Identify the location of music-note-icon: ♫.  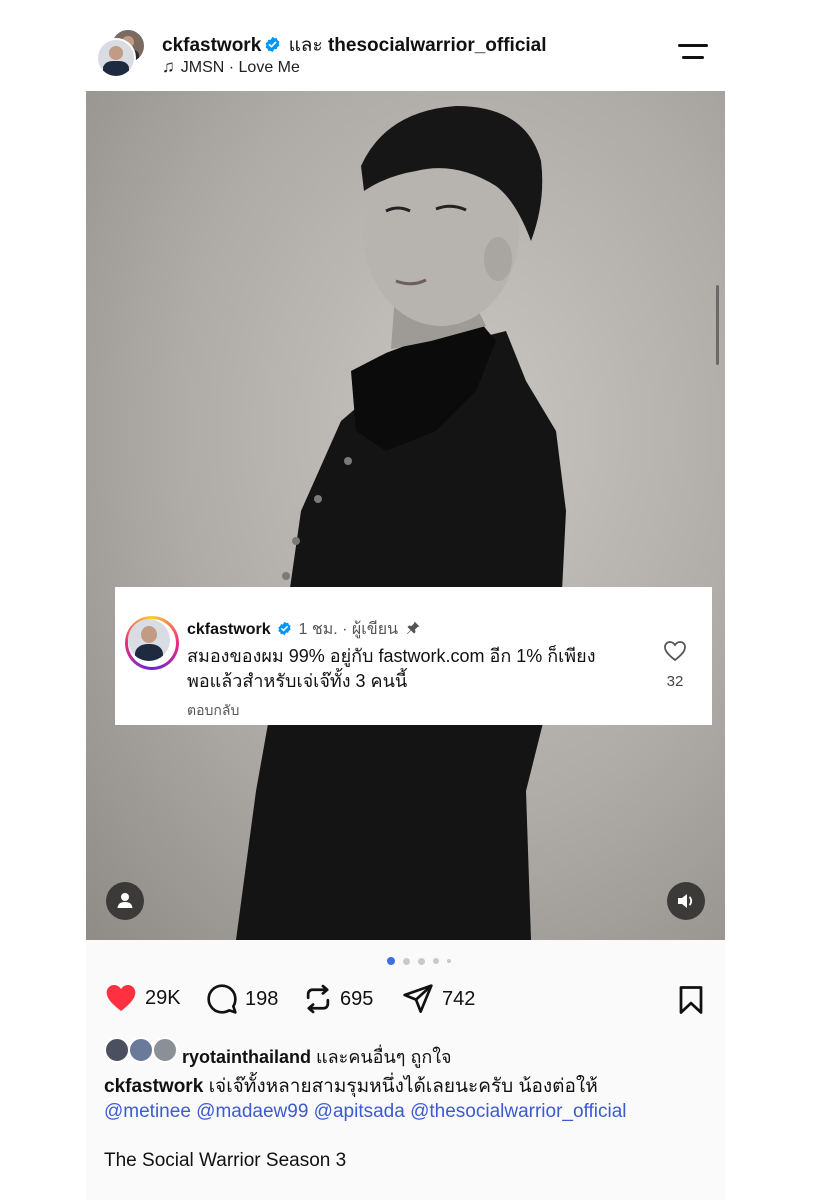
(168, 66).